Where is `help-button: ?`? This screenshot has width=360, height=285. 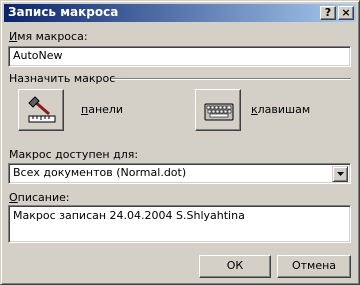 help-button: ? is located at coordinates (328, 13).